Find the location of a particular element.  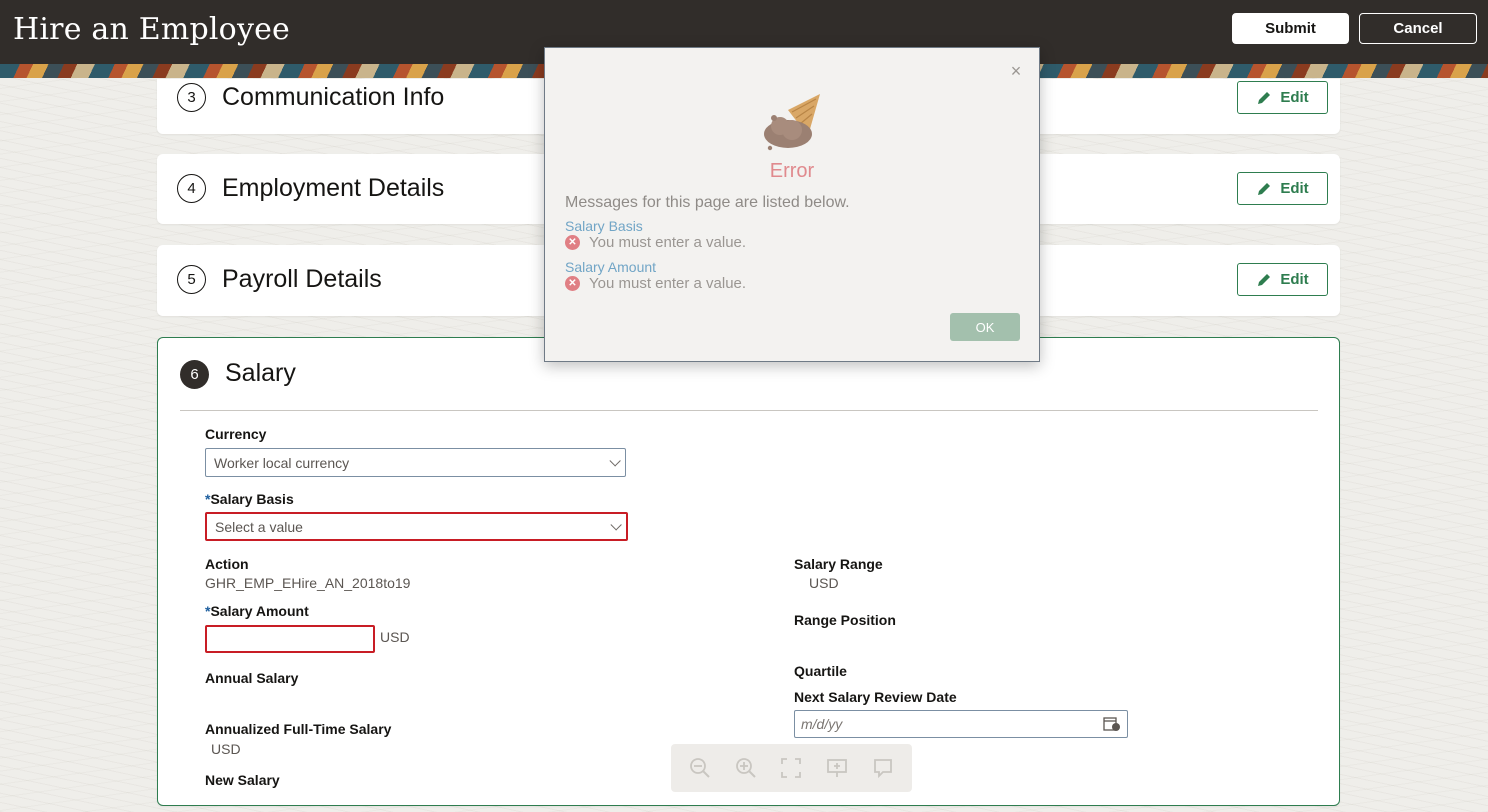

edit-communication-button: Edit is located at coordinates (1282, 97).